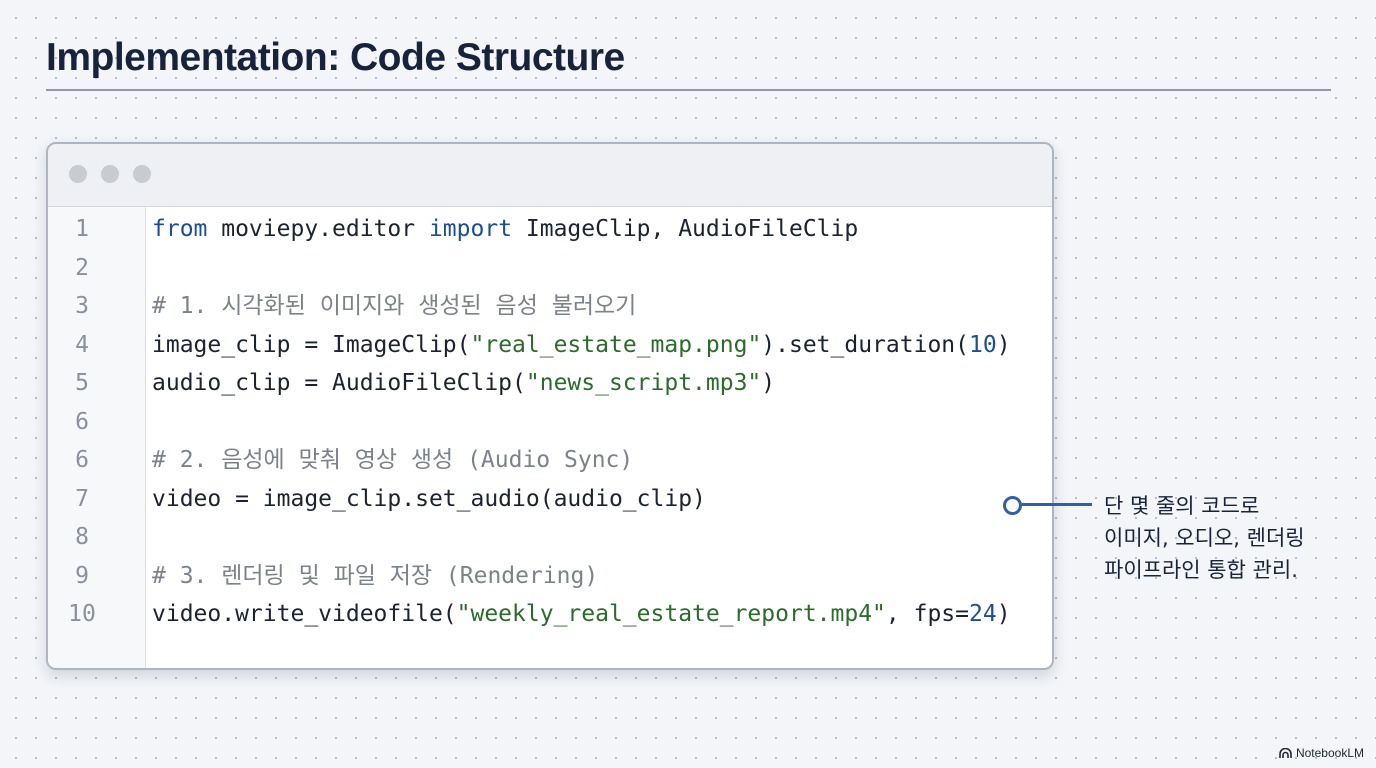  I want to click on code-comment: # 2. 음성에 맞춰 영상 생성 (Audio Sync), so click(393, 460).